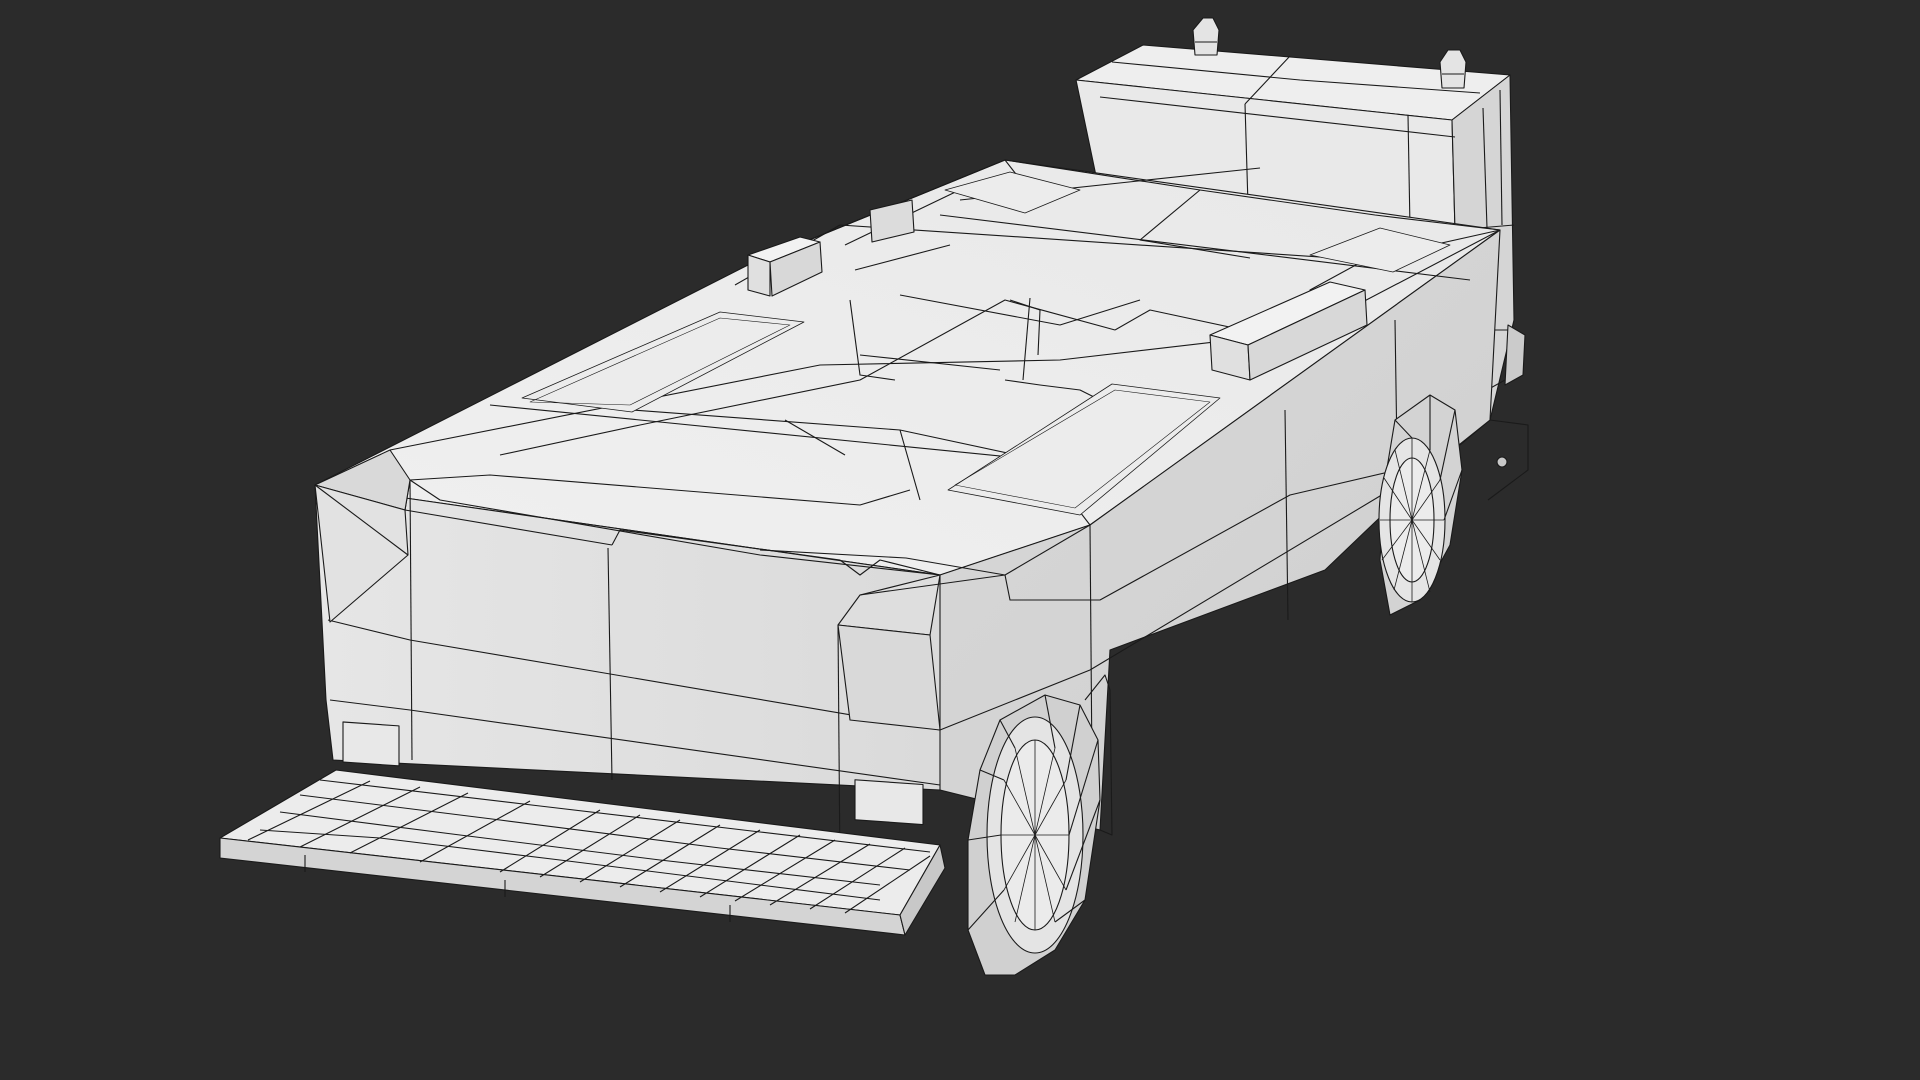 This screenshot has width=1920, height=1080. What do you see at coordinates (582, 852) in the screenshot?
I see `rear-bumper-step` at bounding box center [582, 852].